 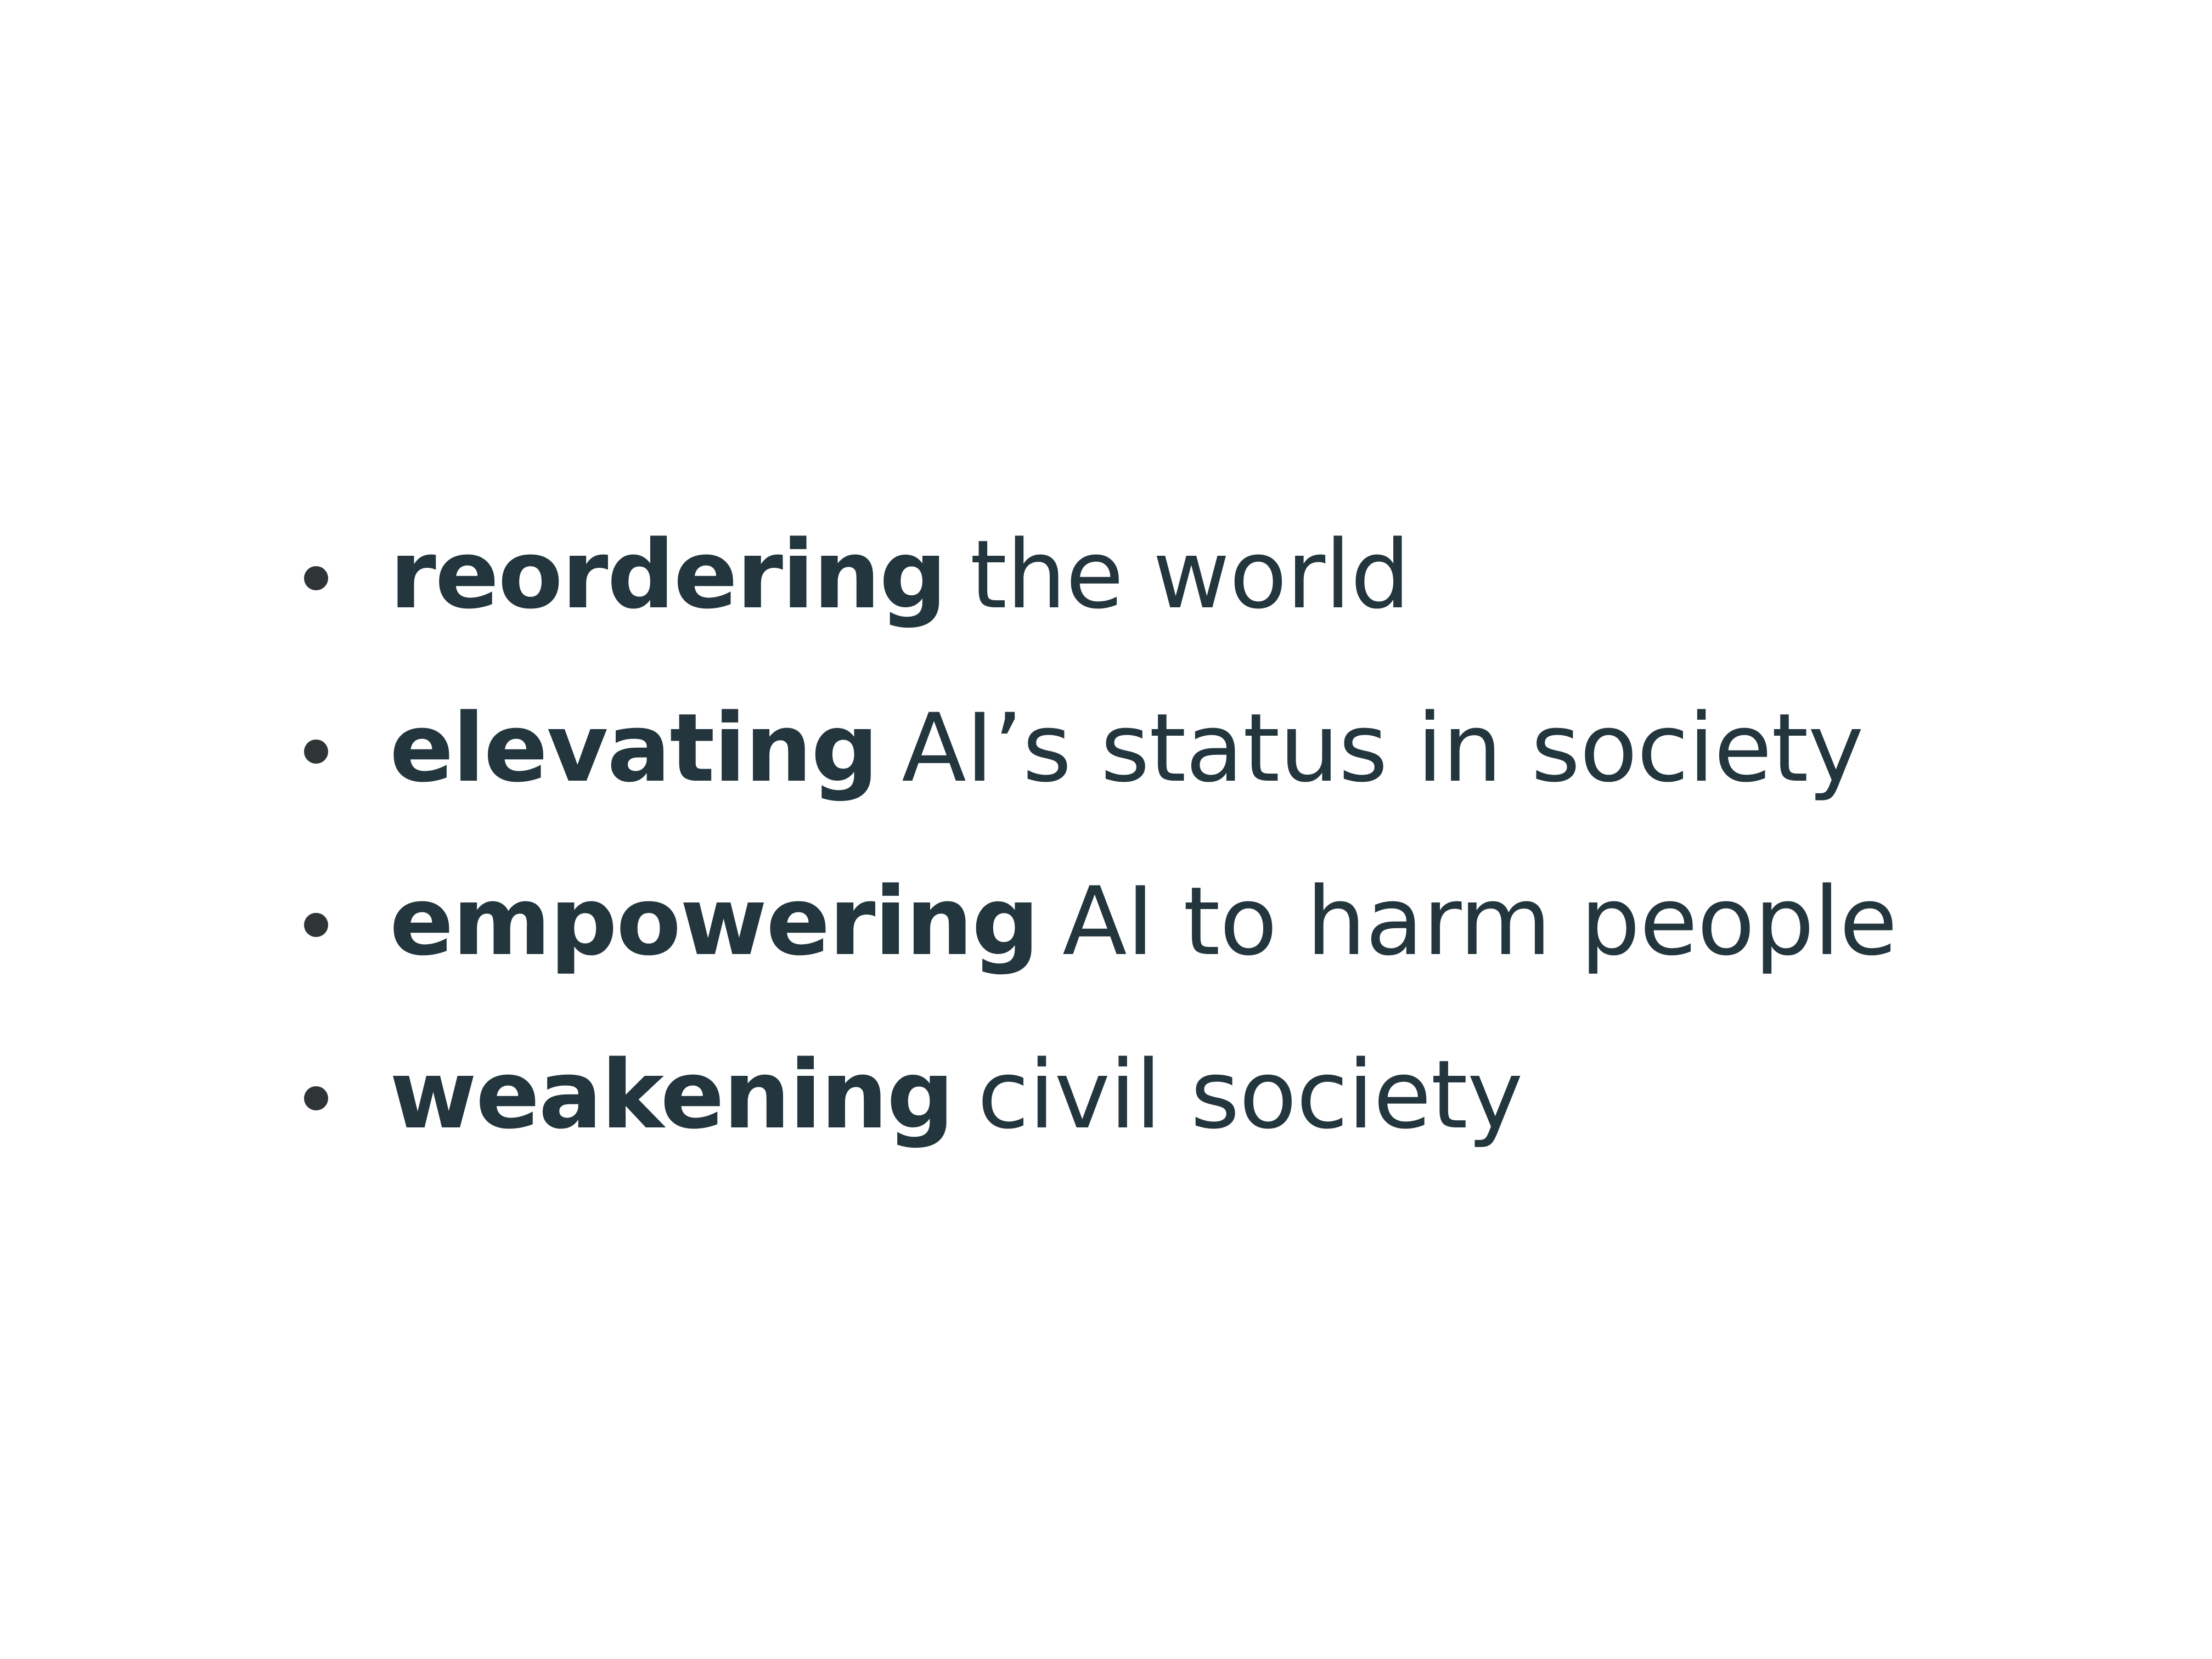 What do you see at coordinates (668, 575) in the screenshot?
I see `bullet-term: reordering` at bounding box center [668, 575].